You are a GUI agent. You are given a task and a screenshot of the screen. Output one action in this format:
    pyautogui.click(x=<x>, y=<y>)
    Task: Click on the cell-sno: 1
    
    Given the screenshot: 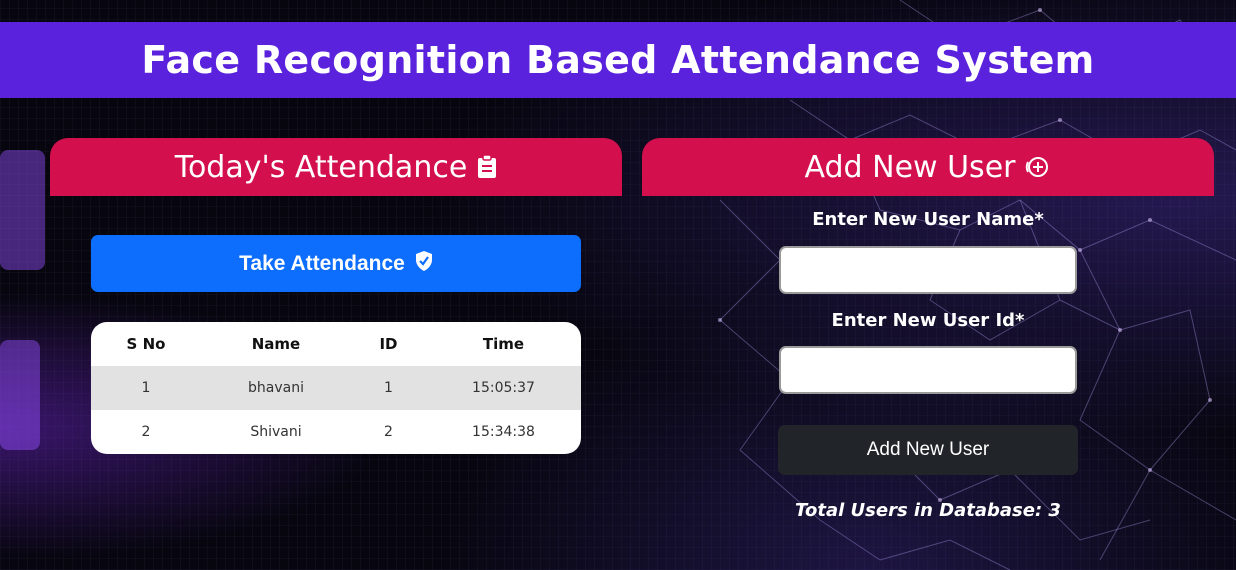 What is the action you would take?
    pyautogui.click(x=146, y=388)
    